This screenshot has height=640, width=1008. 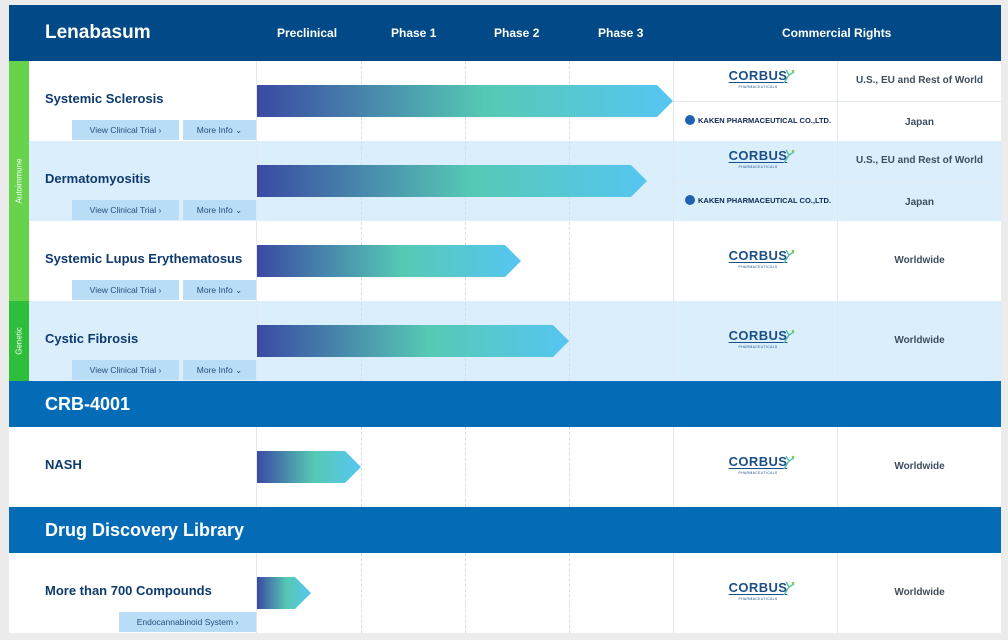 What do you see at coordinates (145, 530) in the screenshot?
I see `section-drug-discovery-library-title: Drug Discovery Library` at bounding box center [145, 530].